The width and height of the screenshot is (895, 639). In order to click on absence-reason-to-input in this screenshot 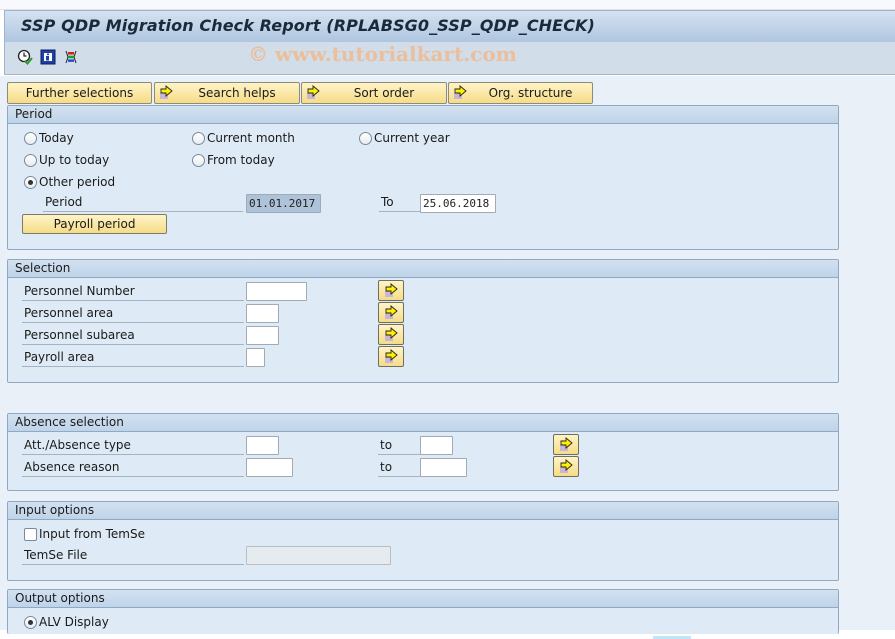, I will do `click(443, 467)`.